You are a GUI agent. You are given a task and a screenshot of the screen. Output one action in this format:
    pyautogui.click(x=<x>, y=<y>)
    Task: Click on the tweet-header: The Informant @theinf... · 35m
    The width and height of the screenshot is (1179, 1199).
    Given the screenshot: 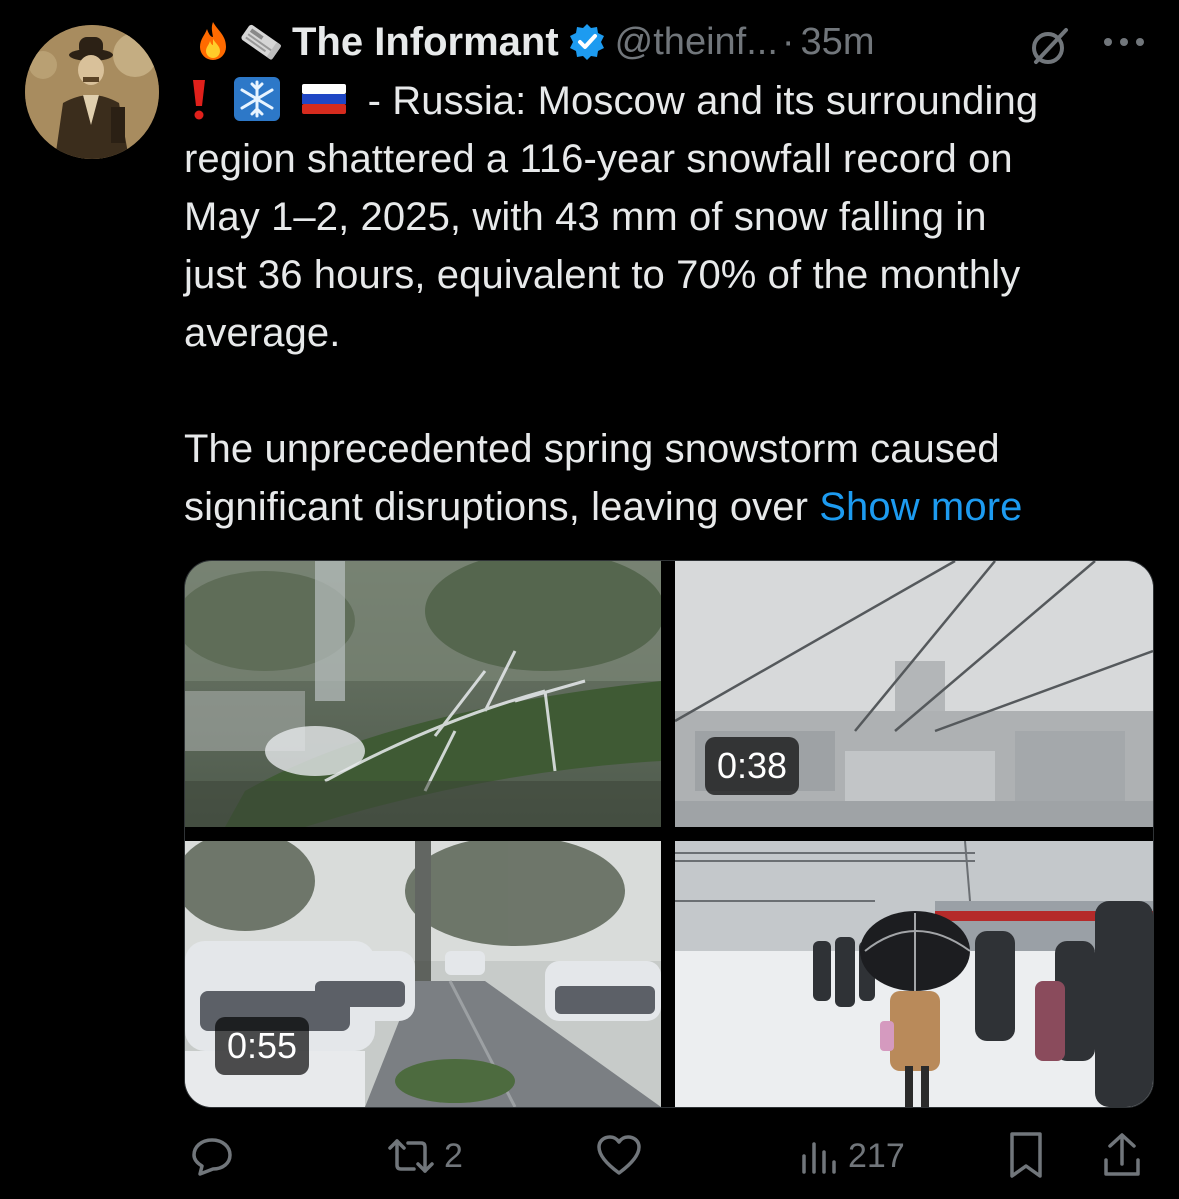 What is the action you would take?
    pyautogui.click(x=675, y=42)
    